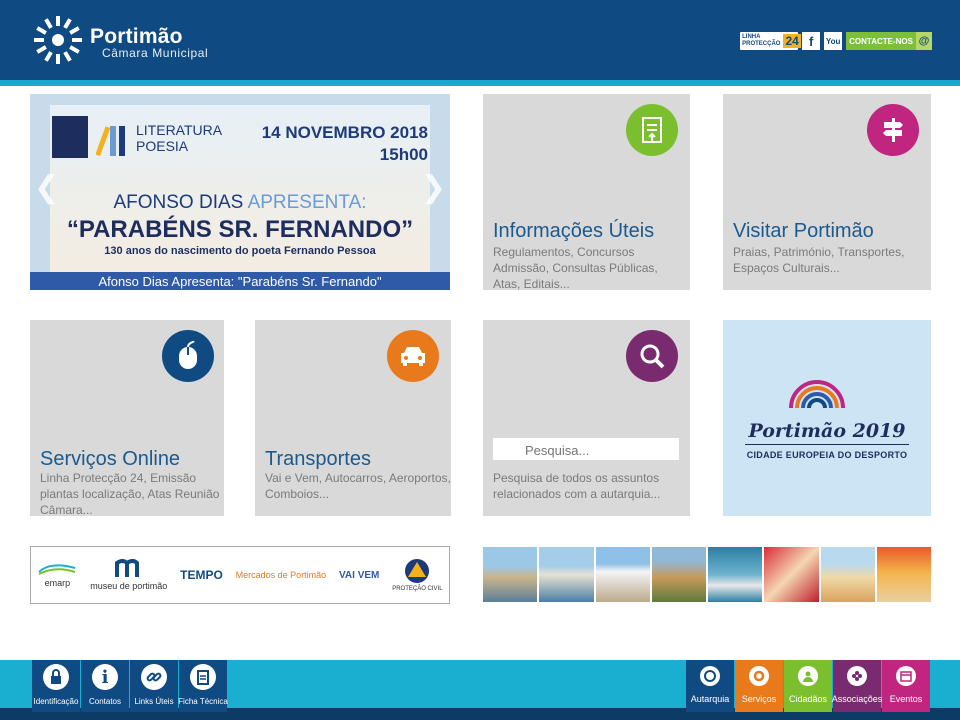 Image resolution: width=960 pixels, height=720 pixels. Describe the element at coordinates (808, 699) in the screenshot. I see `footer-label: Cidadãos` at that location.